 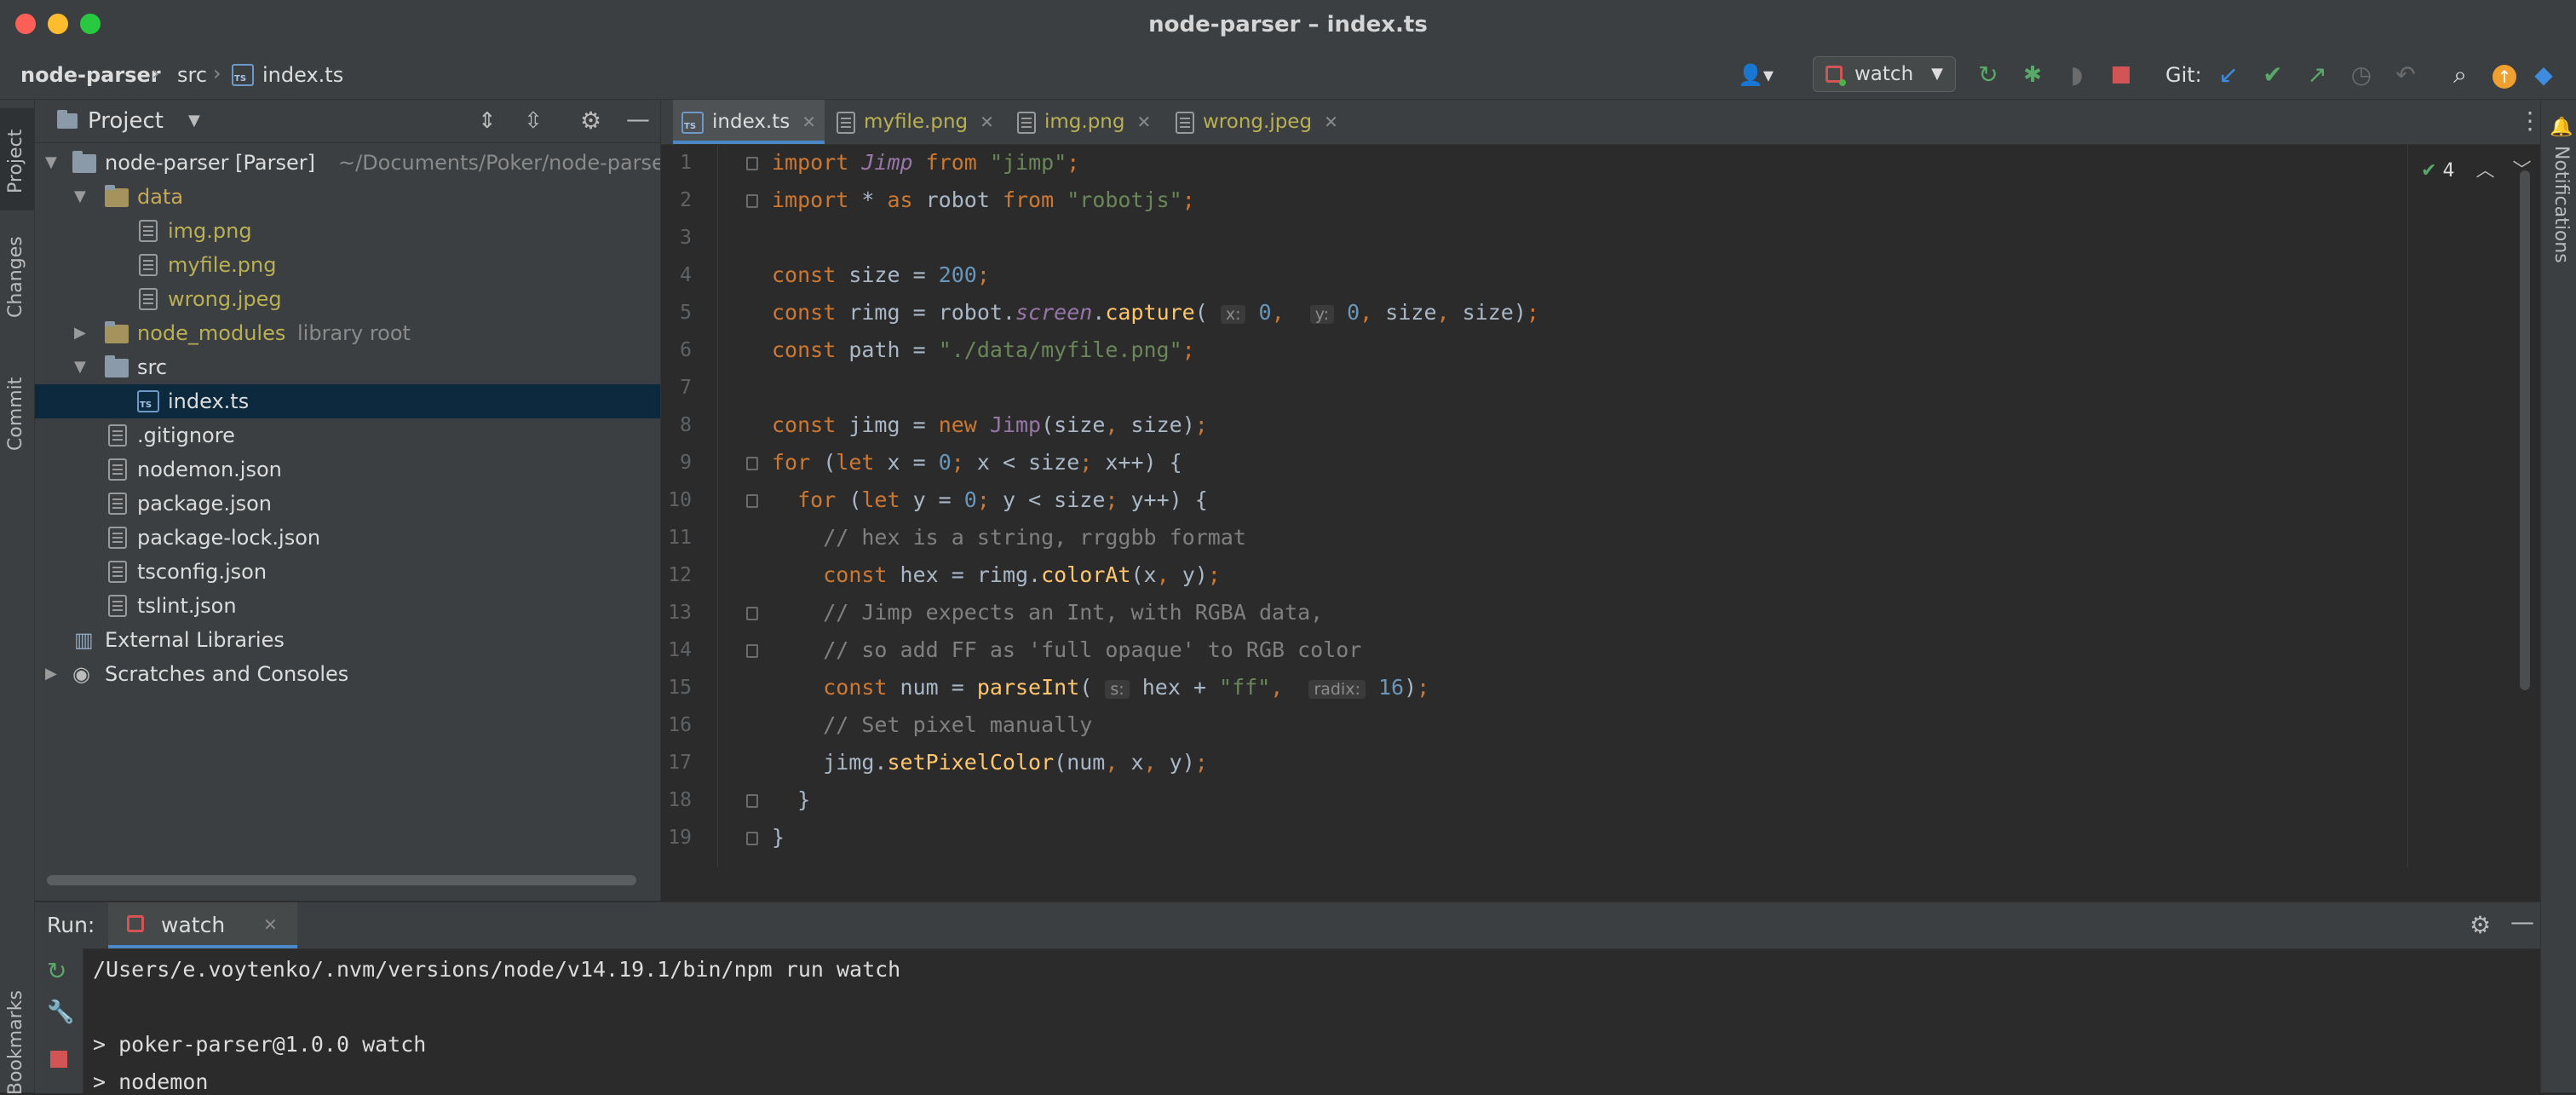 I want to click on tree-item-label: package-lock.json, so click(x=229, y=538).